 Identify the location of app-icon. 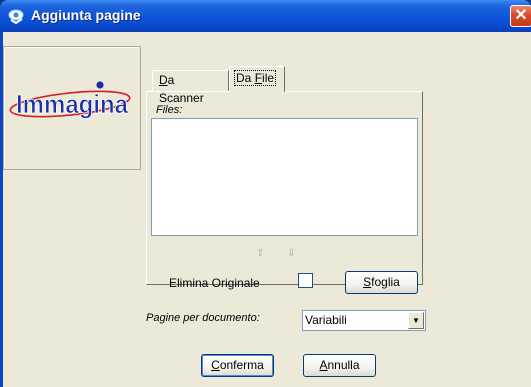
(16, 16).